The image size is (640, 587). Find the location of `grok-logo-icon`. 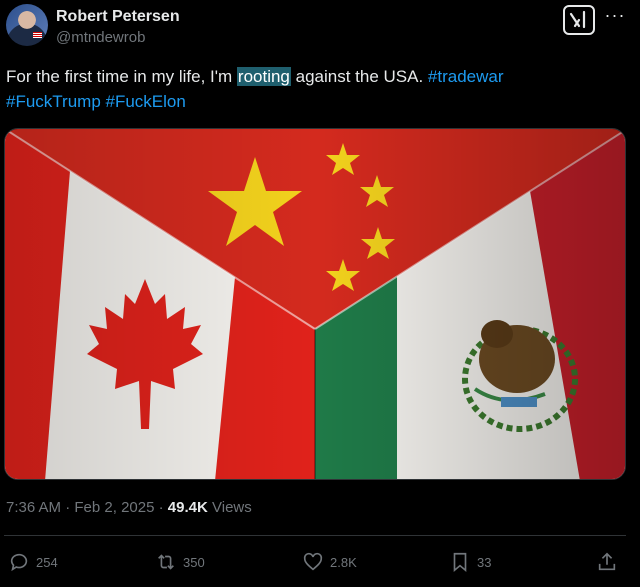

grok-logo-icon is located at coordinates (577, 19).